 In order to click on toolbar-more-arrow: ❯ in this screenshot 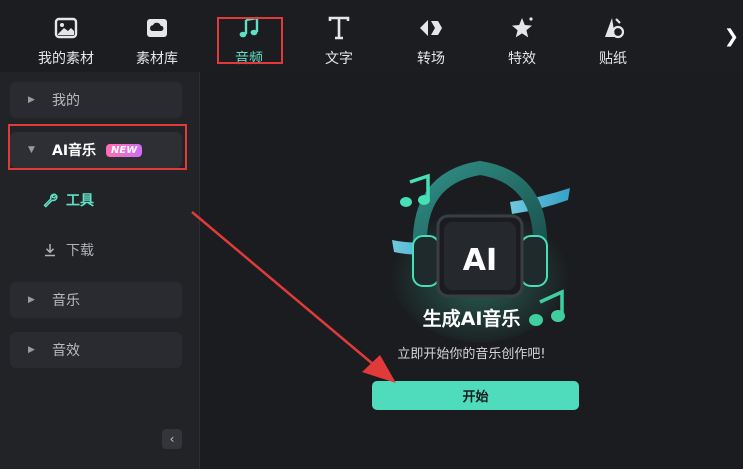, I will do `click(731, 36)`.